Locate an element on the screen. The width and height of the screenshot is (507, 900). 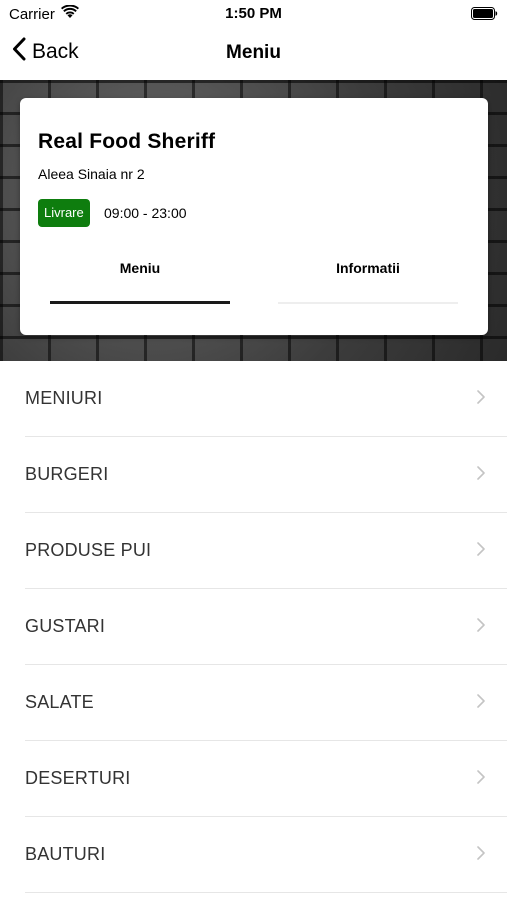
category-row-bauturi: BAUTURI is located at coordinates (266, 855).